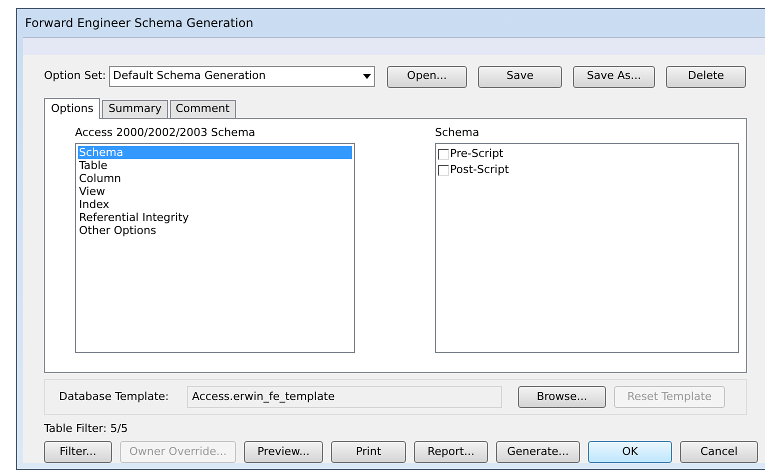 Image resolution: width=765 pixels, height=475 pixels. What do you see at coordinates (165, 133) in the screenshot?
I see `list-heading: Access 2000/2002/2003 Schema` at bounding box center [165, 133].